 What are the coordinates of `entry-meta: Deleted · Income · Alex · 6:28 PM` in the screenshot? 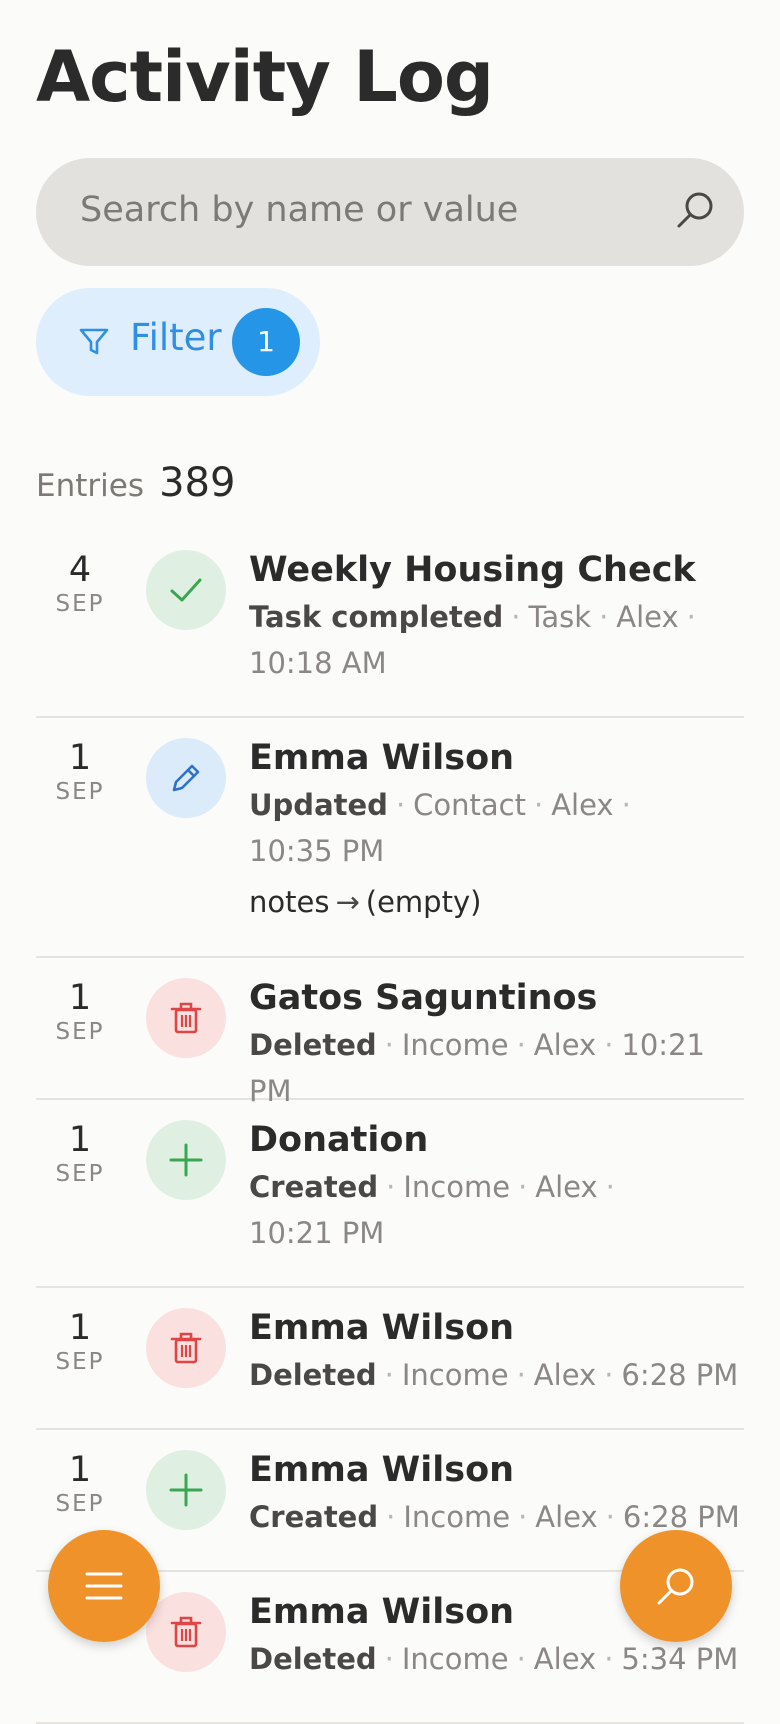 It's located at (499, 1375).